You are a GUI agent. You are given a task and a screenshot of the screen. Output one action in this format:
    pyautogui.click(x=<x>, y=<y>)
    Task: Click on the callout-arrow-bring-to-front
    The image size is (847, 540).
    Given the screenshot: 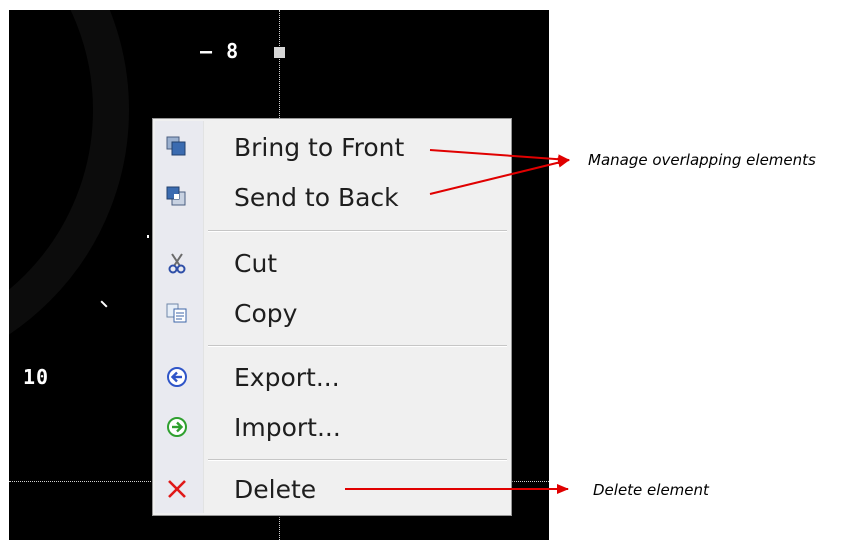 What is the action you would take?
    pyautogui.click(x=499, y=157)
    